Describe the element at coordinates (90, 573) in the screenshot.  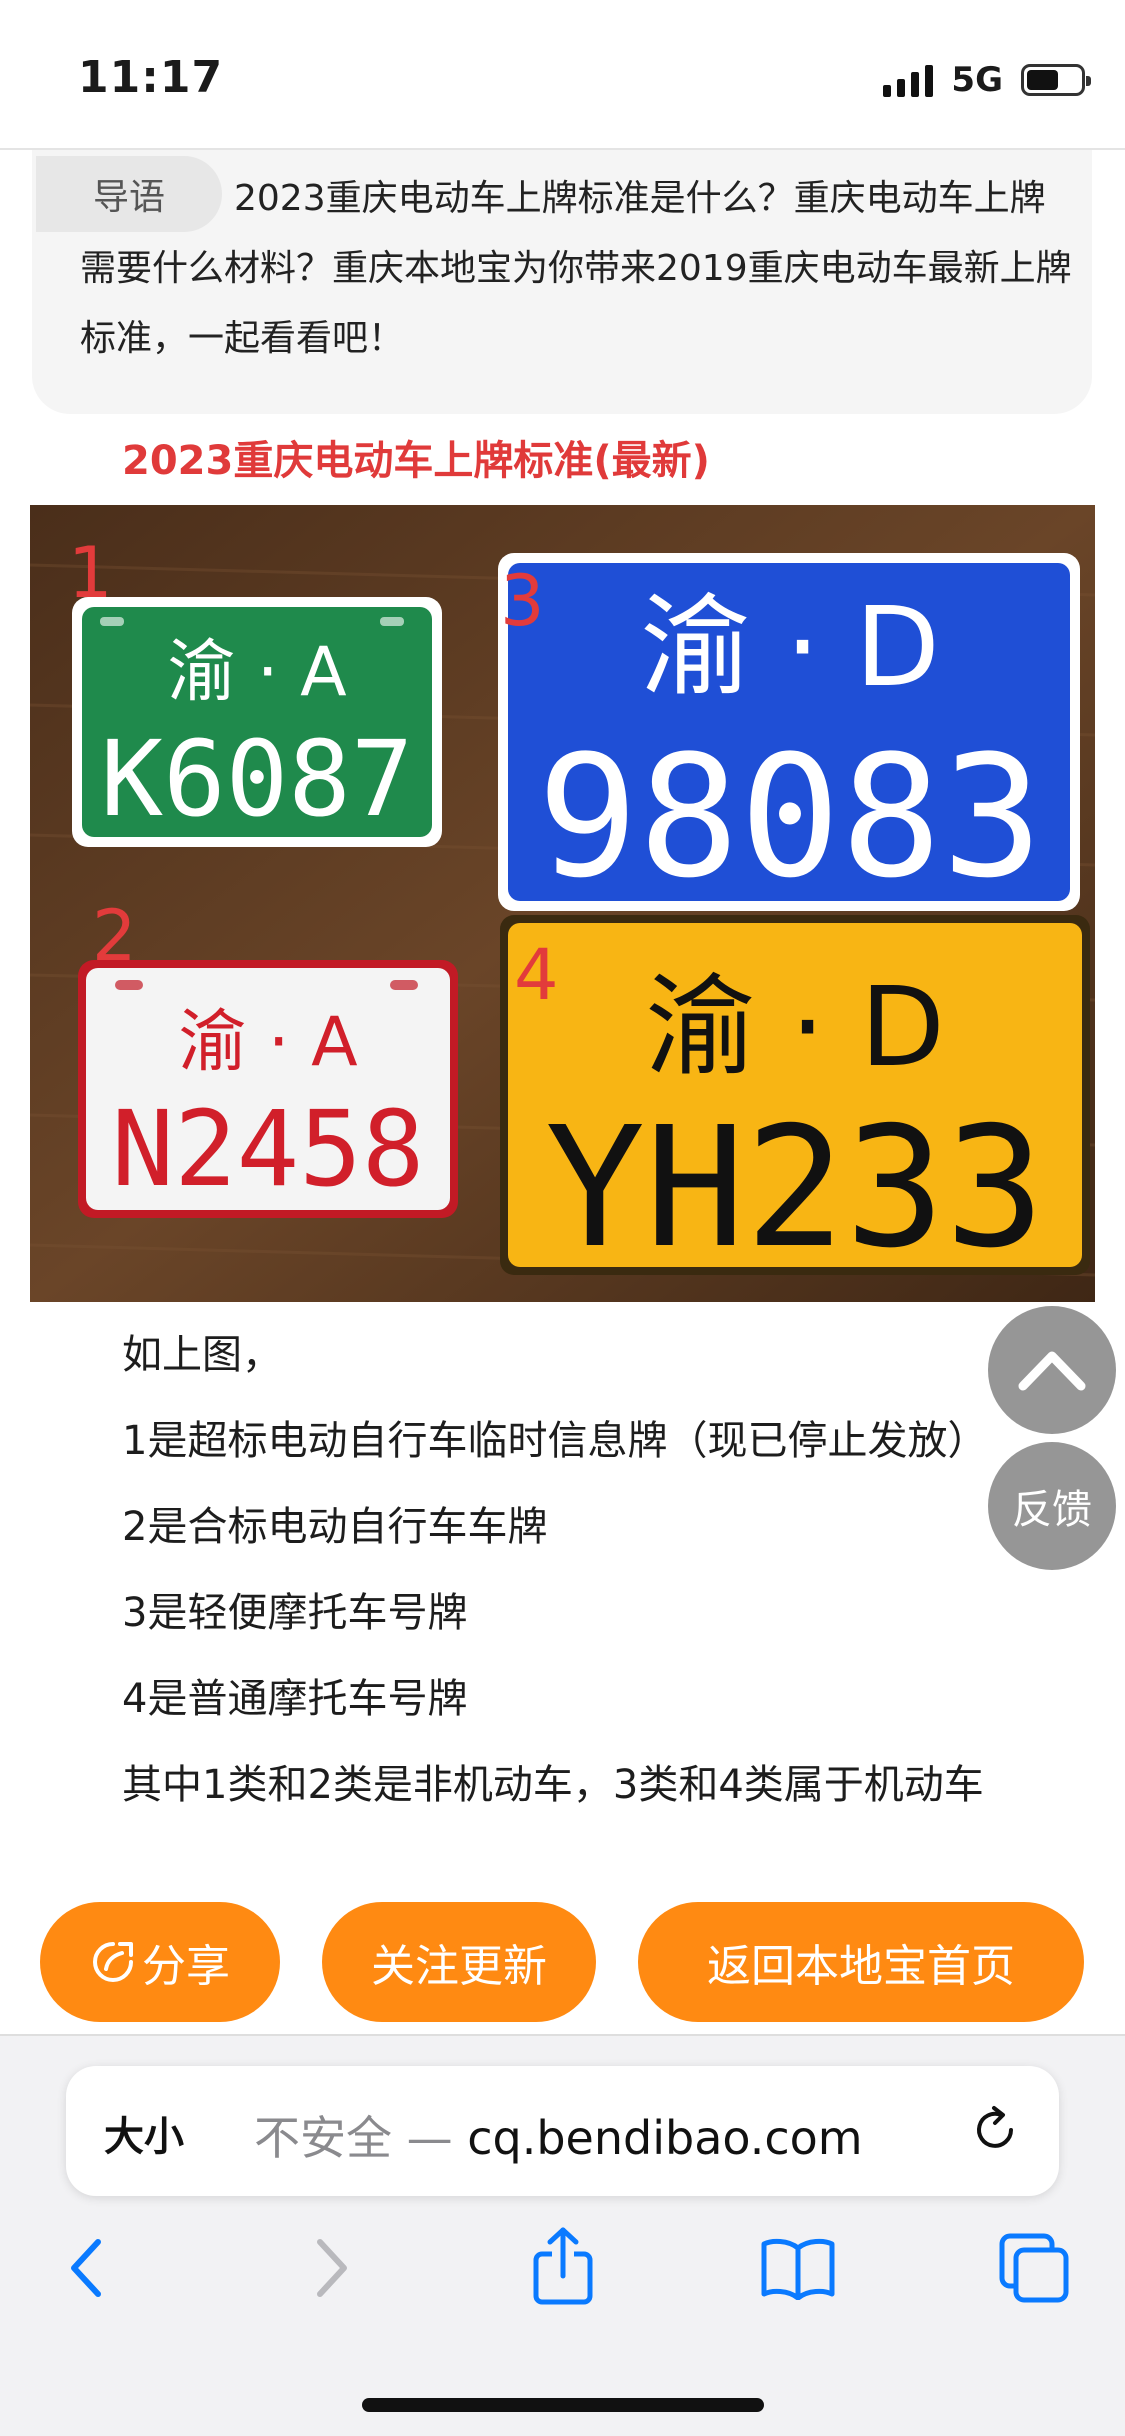
I see `plate-1-label: 1` at that location.